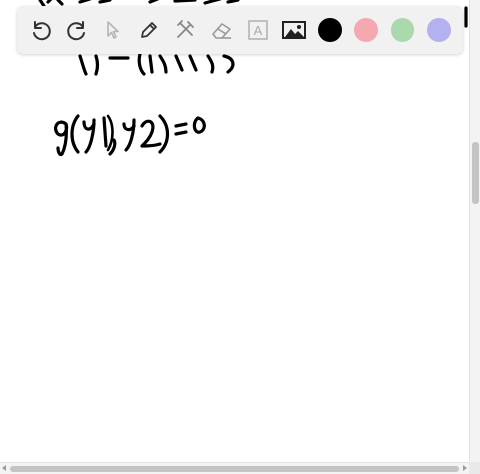  I want to click on text-tool-icon: A, so click(258, 30).